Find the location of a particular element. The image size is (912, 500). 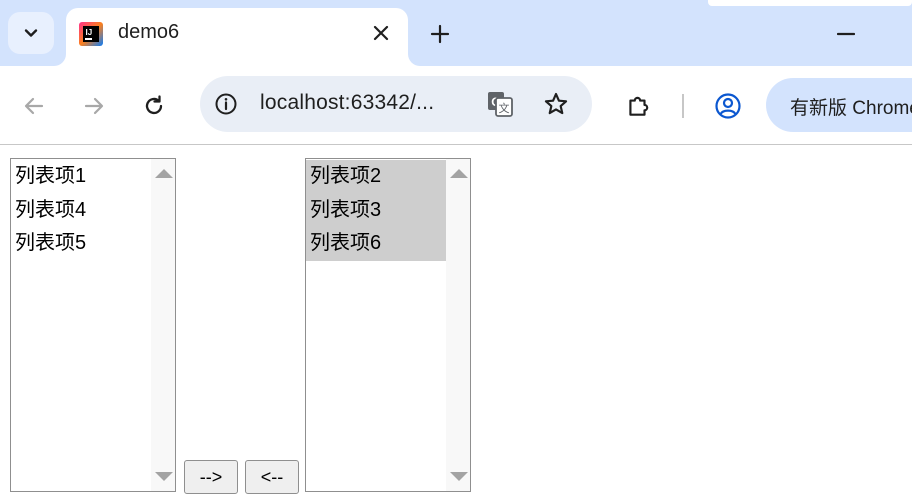

bookmark-button is located at coordinates (556, 104).